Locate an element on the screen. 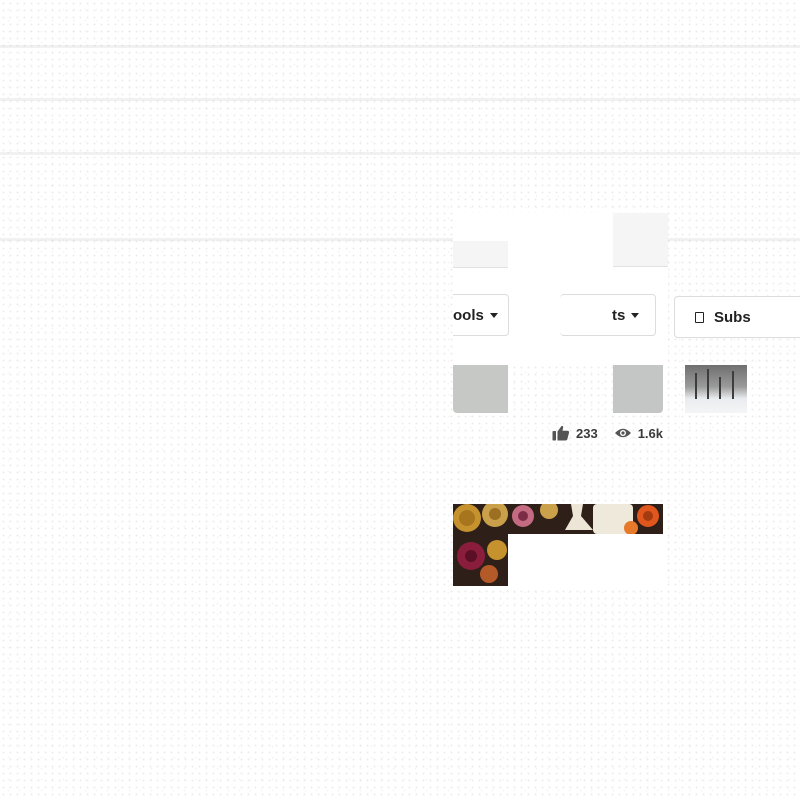  subscribe-button: Subs is located at coordinates (737, 317).